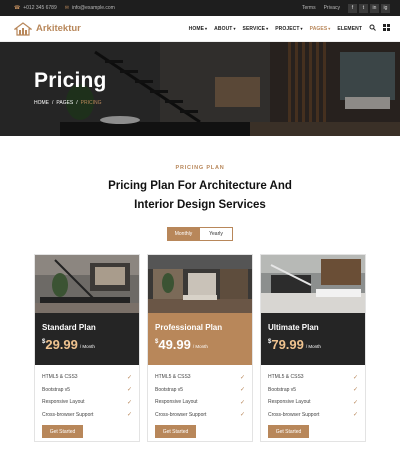 The width and height of the screenshot is (400, 450). Describe the element at coordinates (41, 103) in the screenshot. I see `breadcrumb-home: HOME` at that location.